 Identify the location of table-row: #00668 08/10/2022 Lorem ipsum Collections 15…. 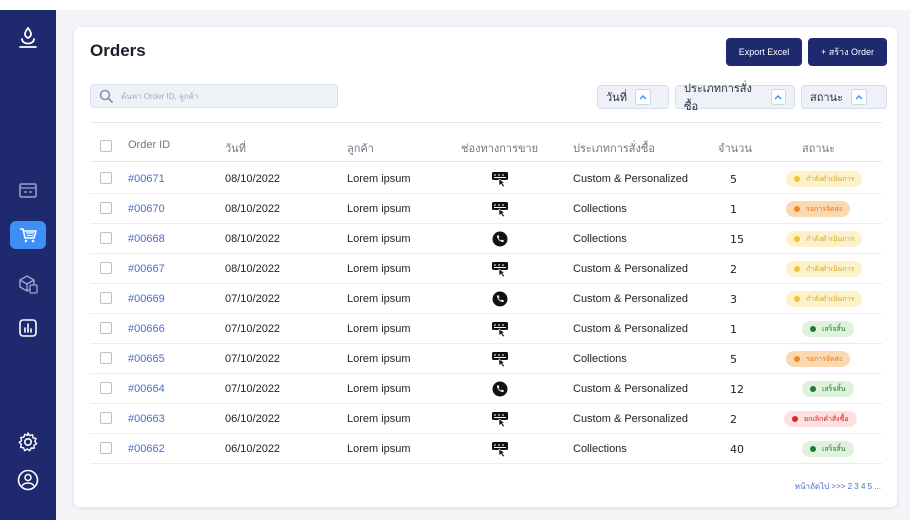
(486, 239).